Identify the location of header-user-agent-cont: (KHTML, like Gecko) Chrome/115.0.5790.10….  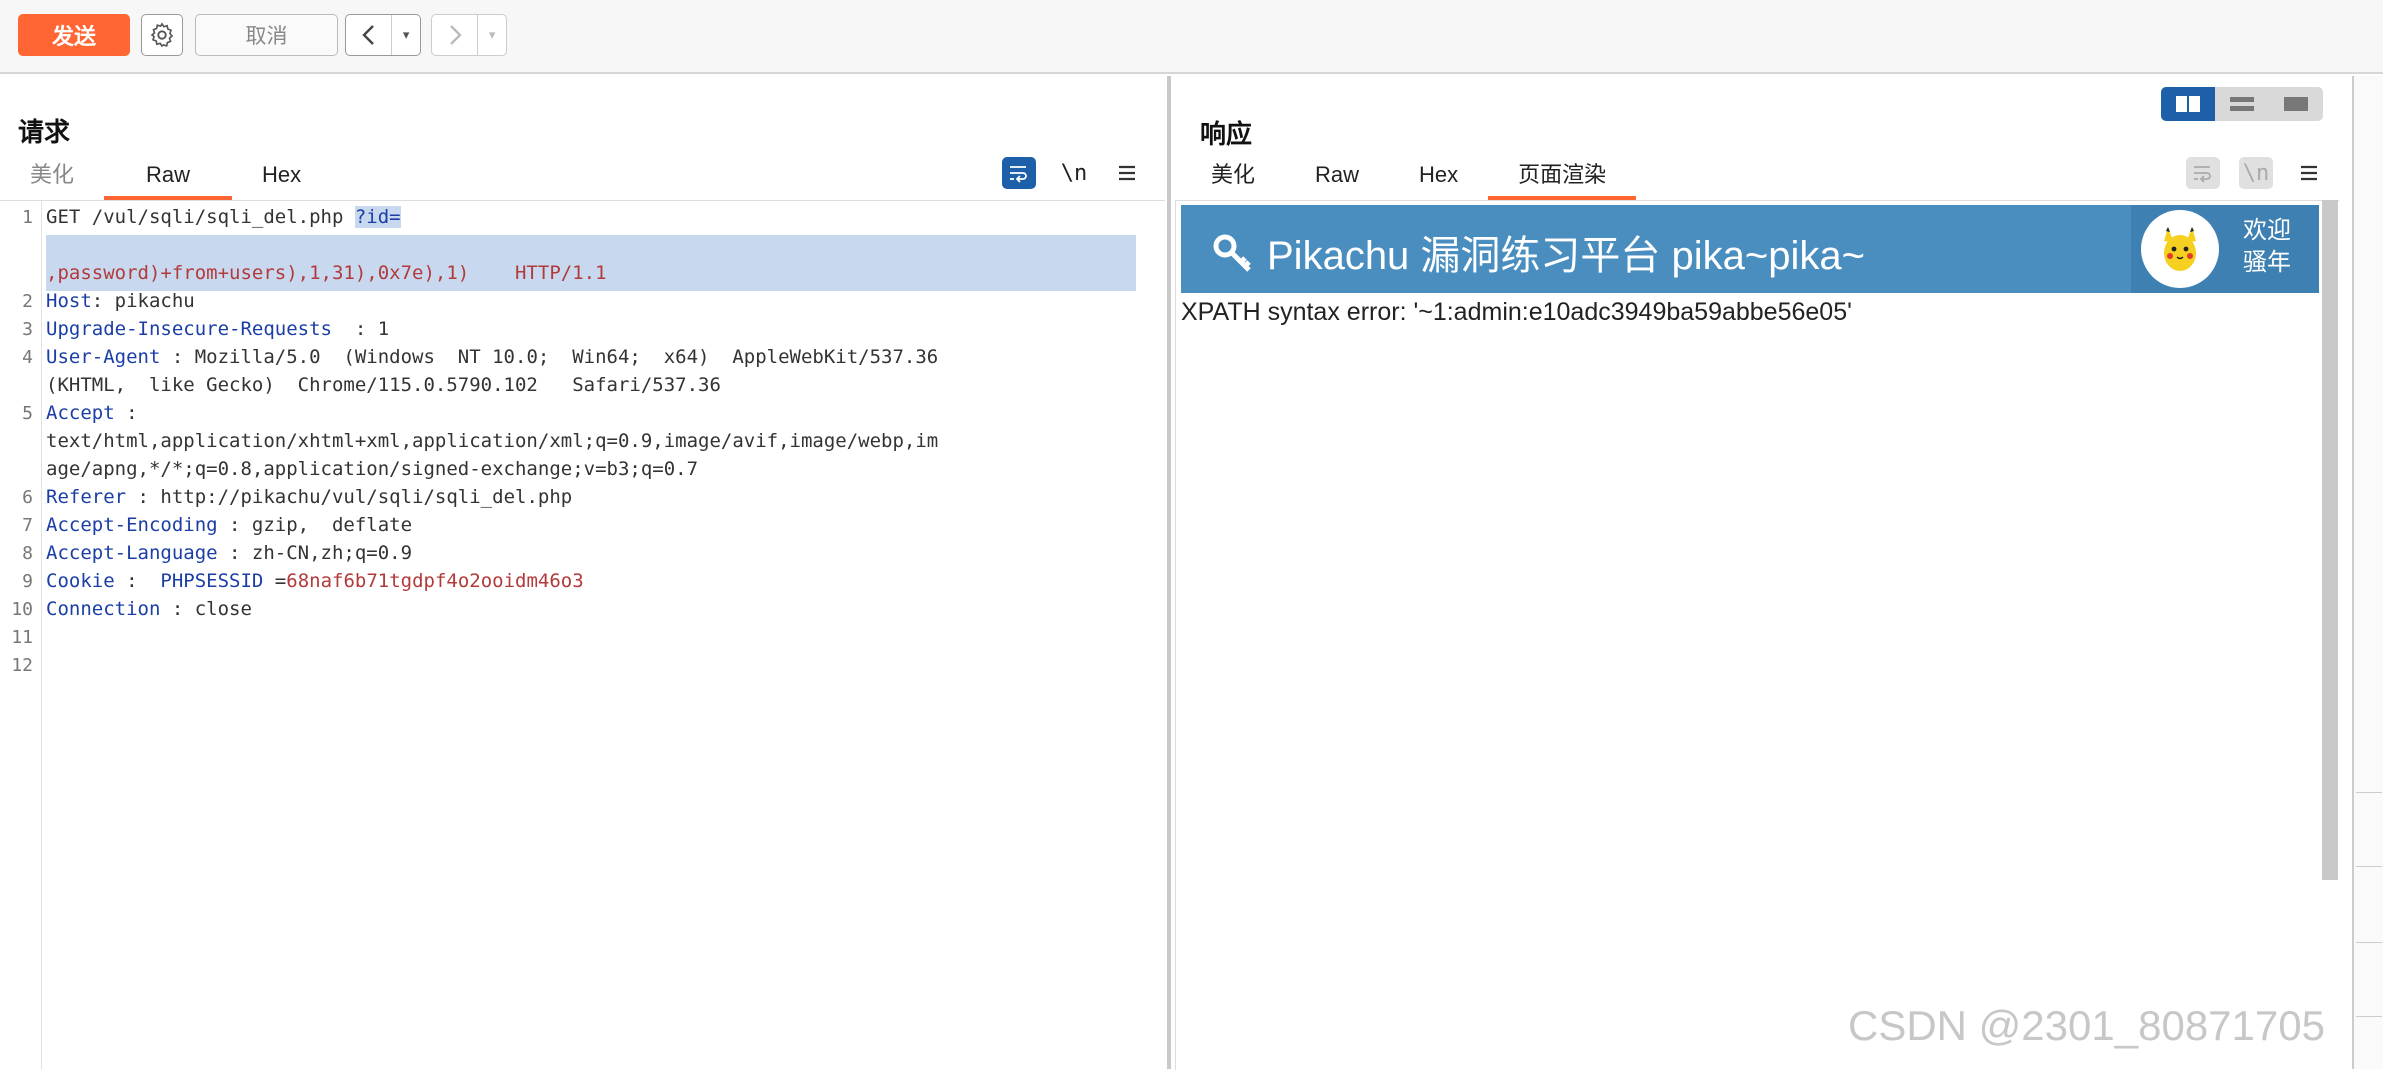
(383, 385).